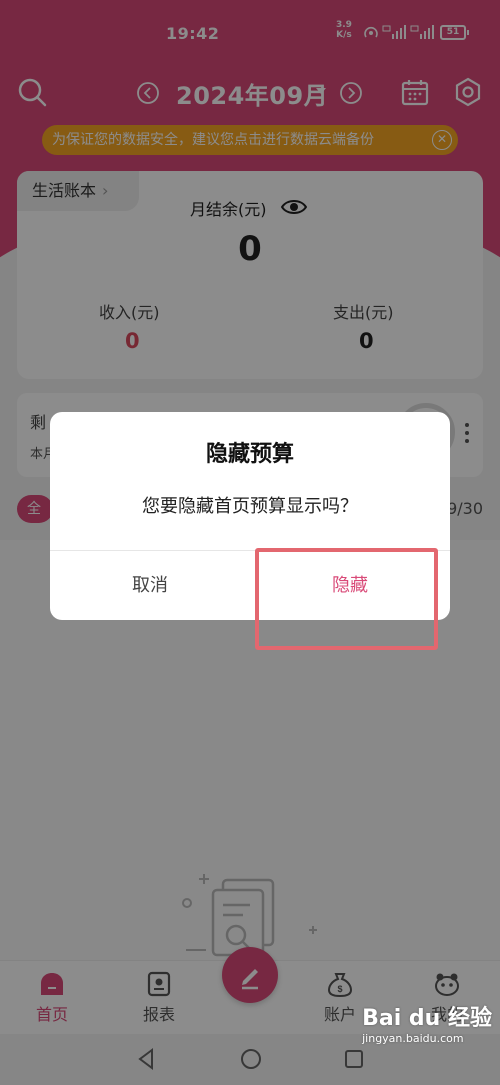  Describe the element at coordinates (249, 454) in the screenshot. I see `dialog-title: 隐藏预算` at that location.